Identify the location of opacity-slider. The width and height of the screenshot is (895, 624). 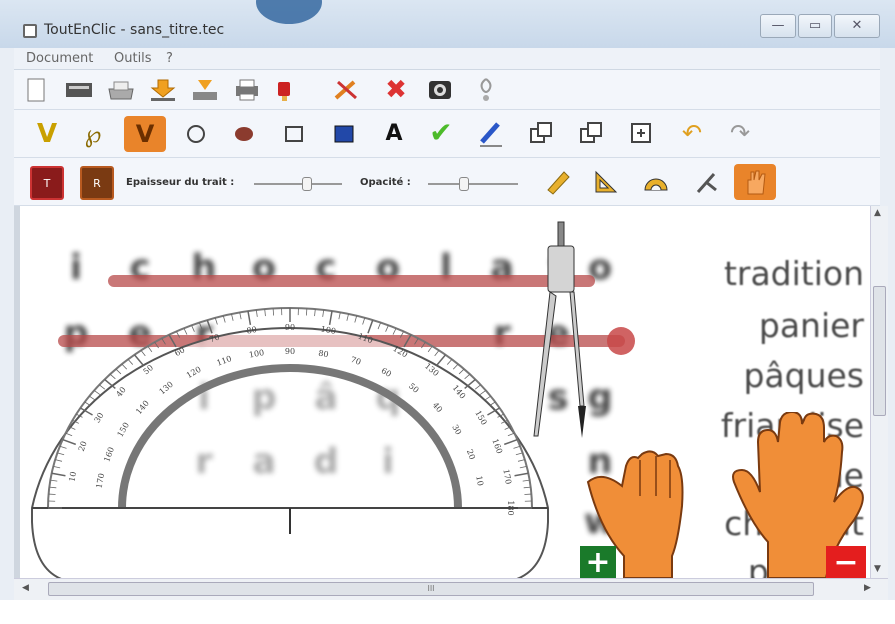
(473, 184).